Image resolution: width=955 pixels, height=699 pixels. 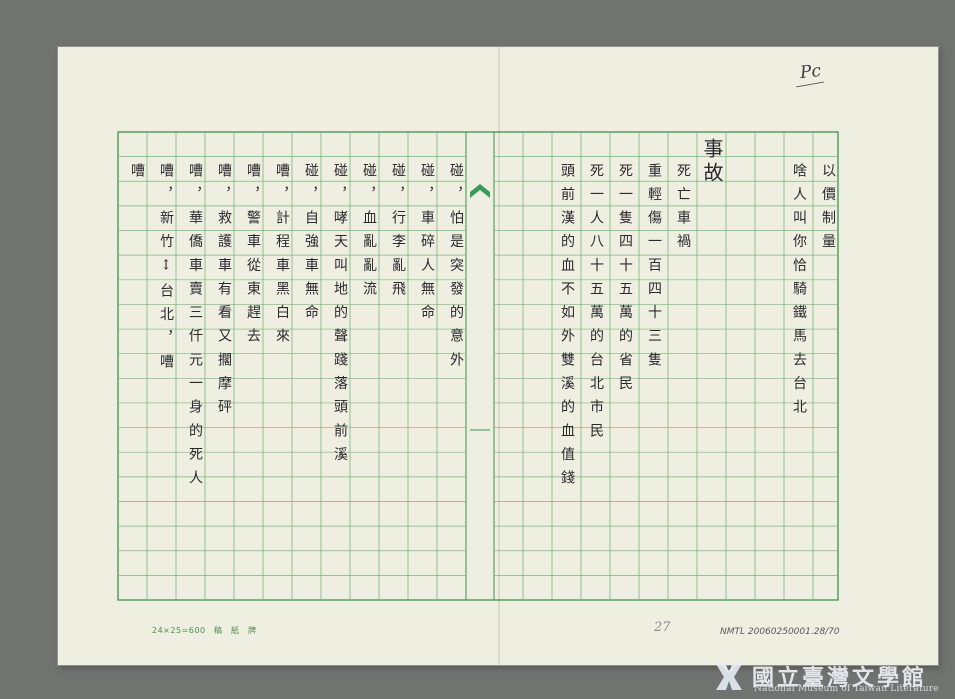 I want to click on column-l5: 碰，哮天叫地的聲踐落頭前溪, so click(x=340, y=316).